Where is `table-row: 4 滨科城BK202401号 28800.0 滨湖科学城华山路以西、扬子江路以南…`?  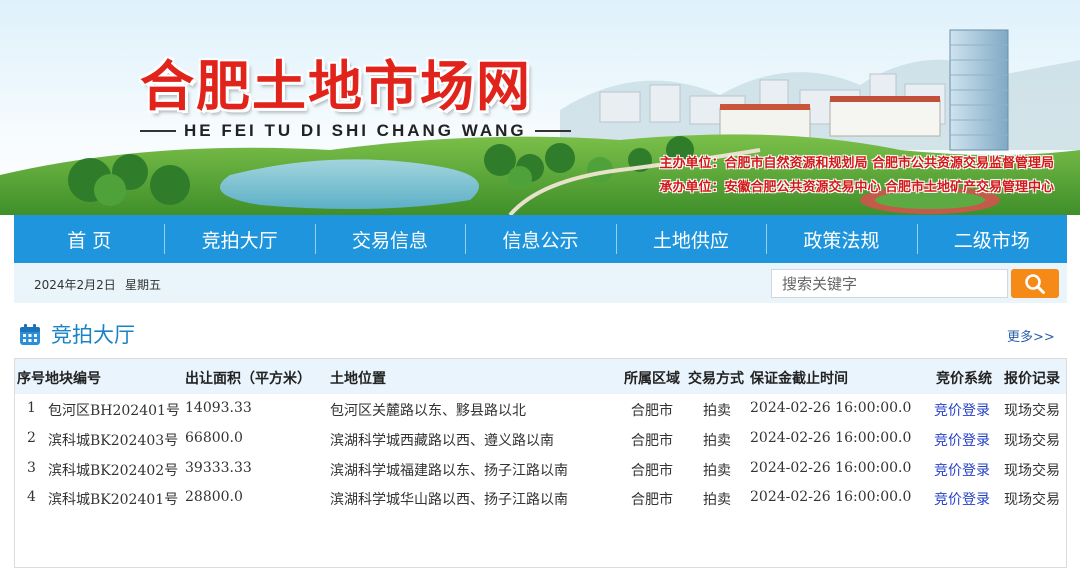
table-row: 4 滨科城BK202401号 28800.0 滨湖科学城华山路以西、扬子江路以南… is located at coordinates (540, 498).